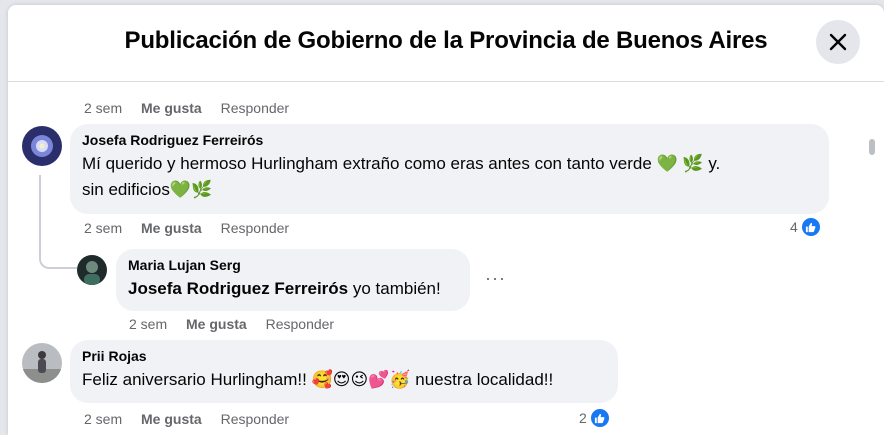 The image size is (884, 435). Describe the element at coordinates (667, 164) in the screenshot. I see `green-heart-emoji-icon: 💚` at that location.